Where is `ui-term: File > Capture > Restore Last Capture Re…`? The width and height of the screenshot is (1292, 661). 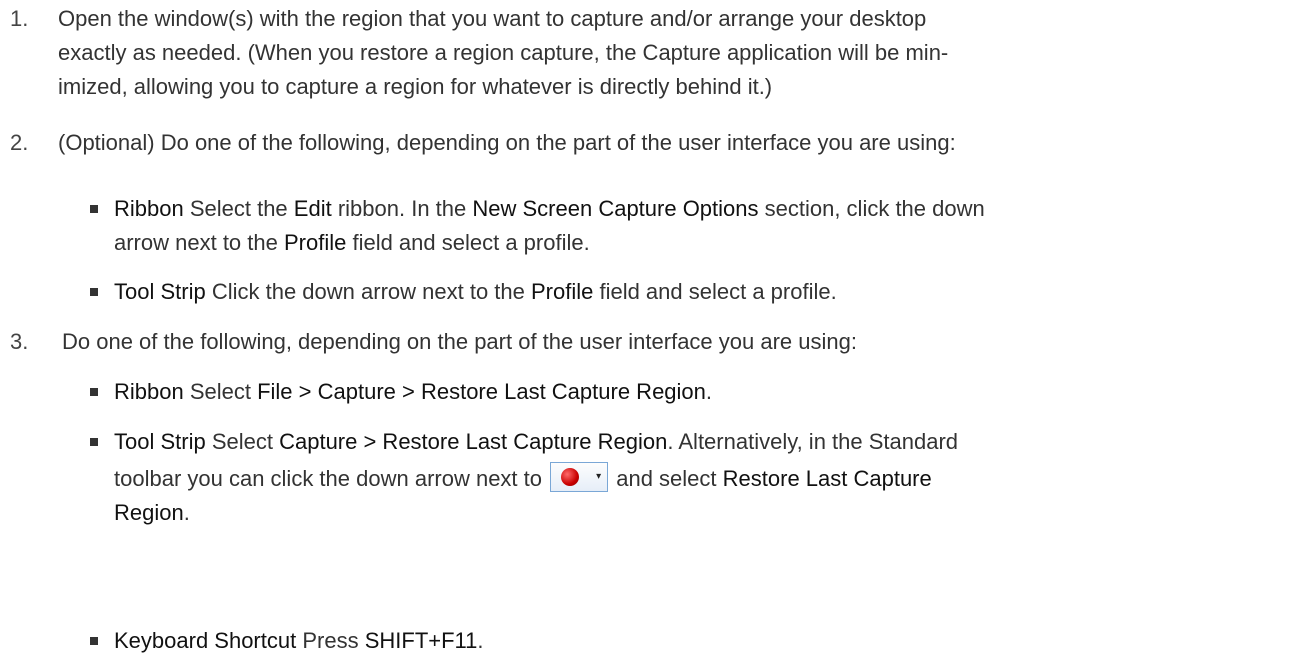
ui-term: File > Capture > Restore Last Capture Re… is located at coordinates (481, 391).